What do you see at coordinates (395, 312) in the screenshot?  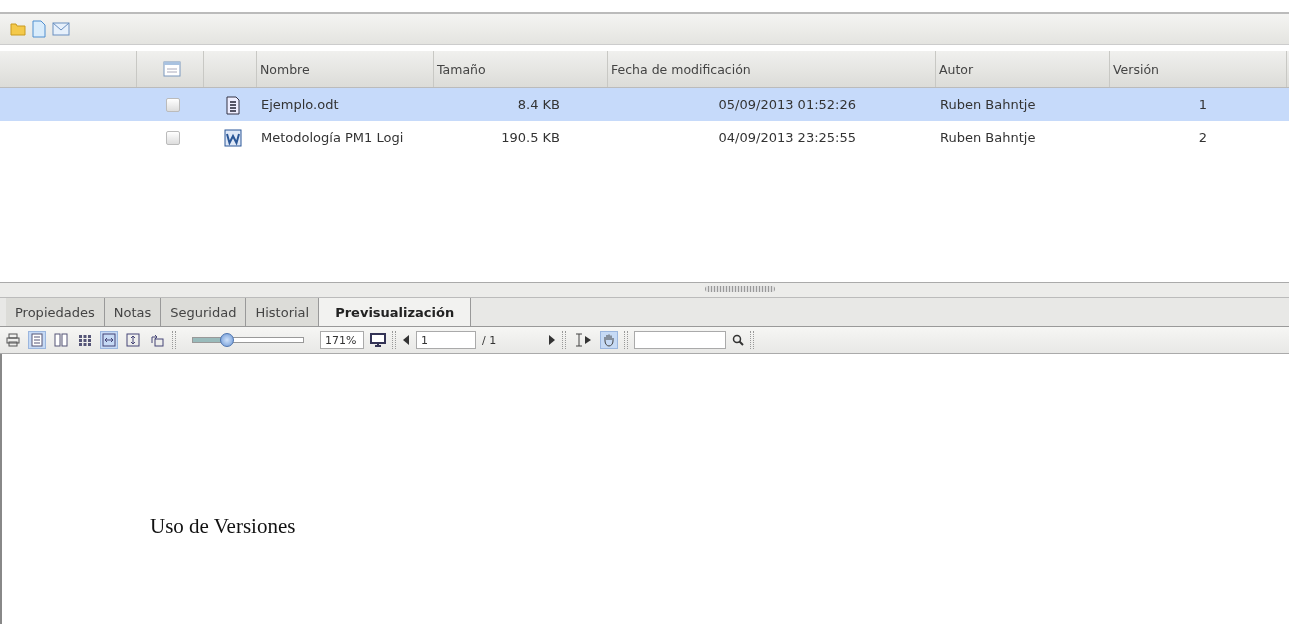 I see `tab: Previsualización` at bounding box center [395, 312].